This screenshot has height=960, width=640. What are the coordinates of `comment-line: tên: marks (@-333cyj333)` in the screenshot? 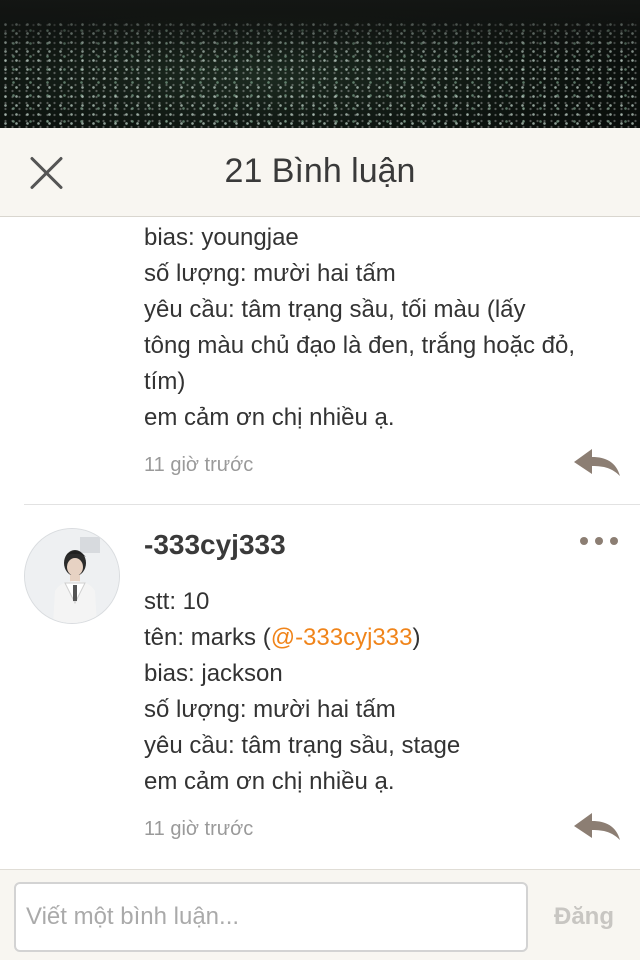 It's located at (302, 638).